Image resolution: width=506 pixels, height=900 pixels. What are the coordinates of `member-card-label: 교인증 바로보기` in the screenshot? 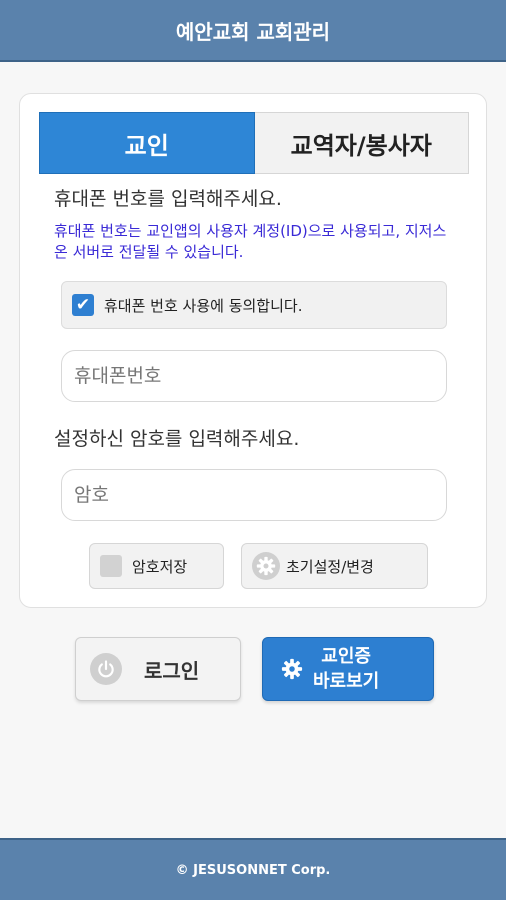 It's located at (346, 669).